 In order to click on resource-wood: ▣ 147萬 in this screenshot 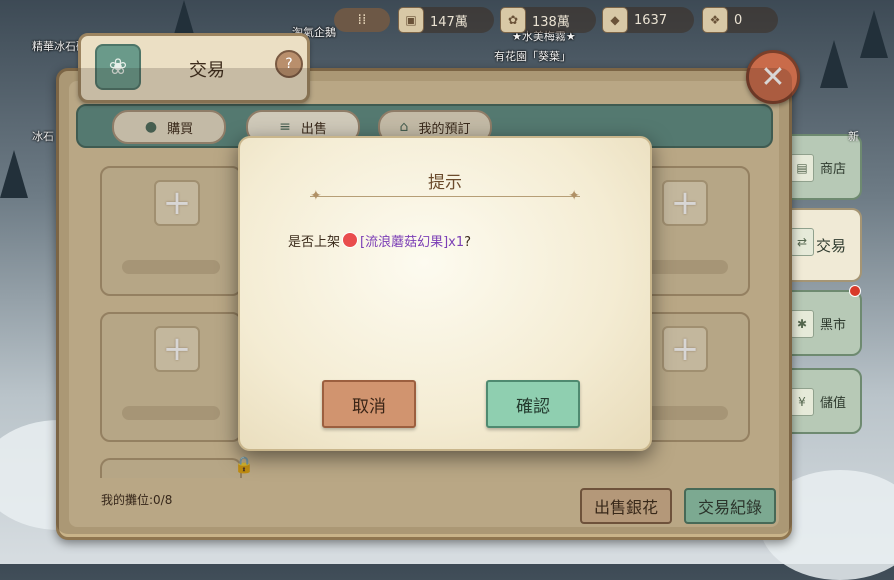, I will do `click(446, 20)`.